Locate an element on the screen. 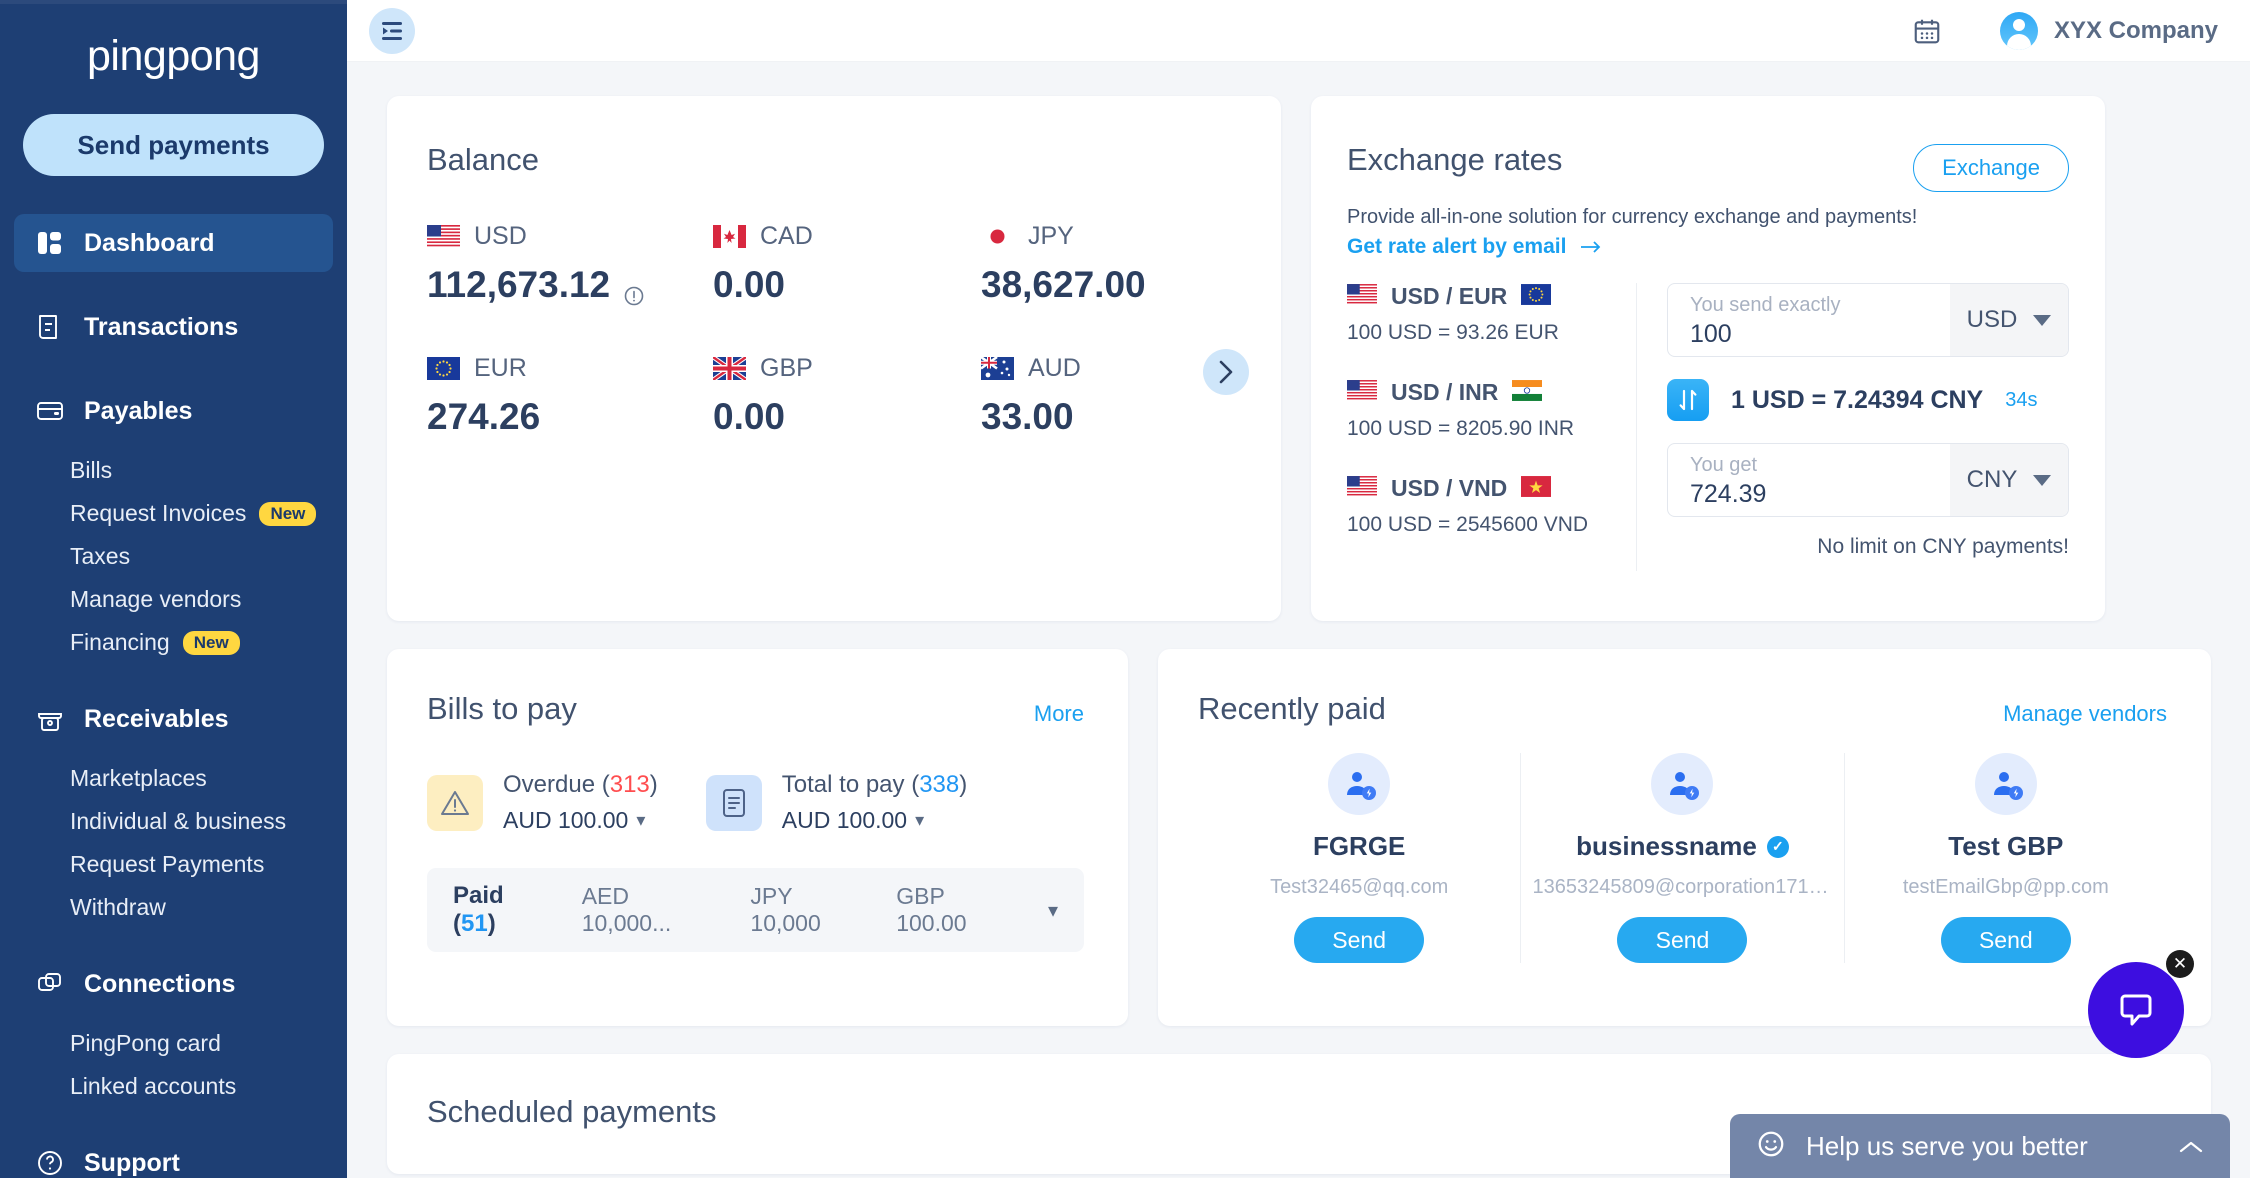  sidebar-subitem-withdraw: Withdraw is located at coordinates (173, 907).